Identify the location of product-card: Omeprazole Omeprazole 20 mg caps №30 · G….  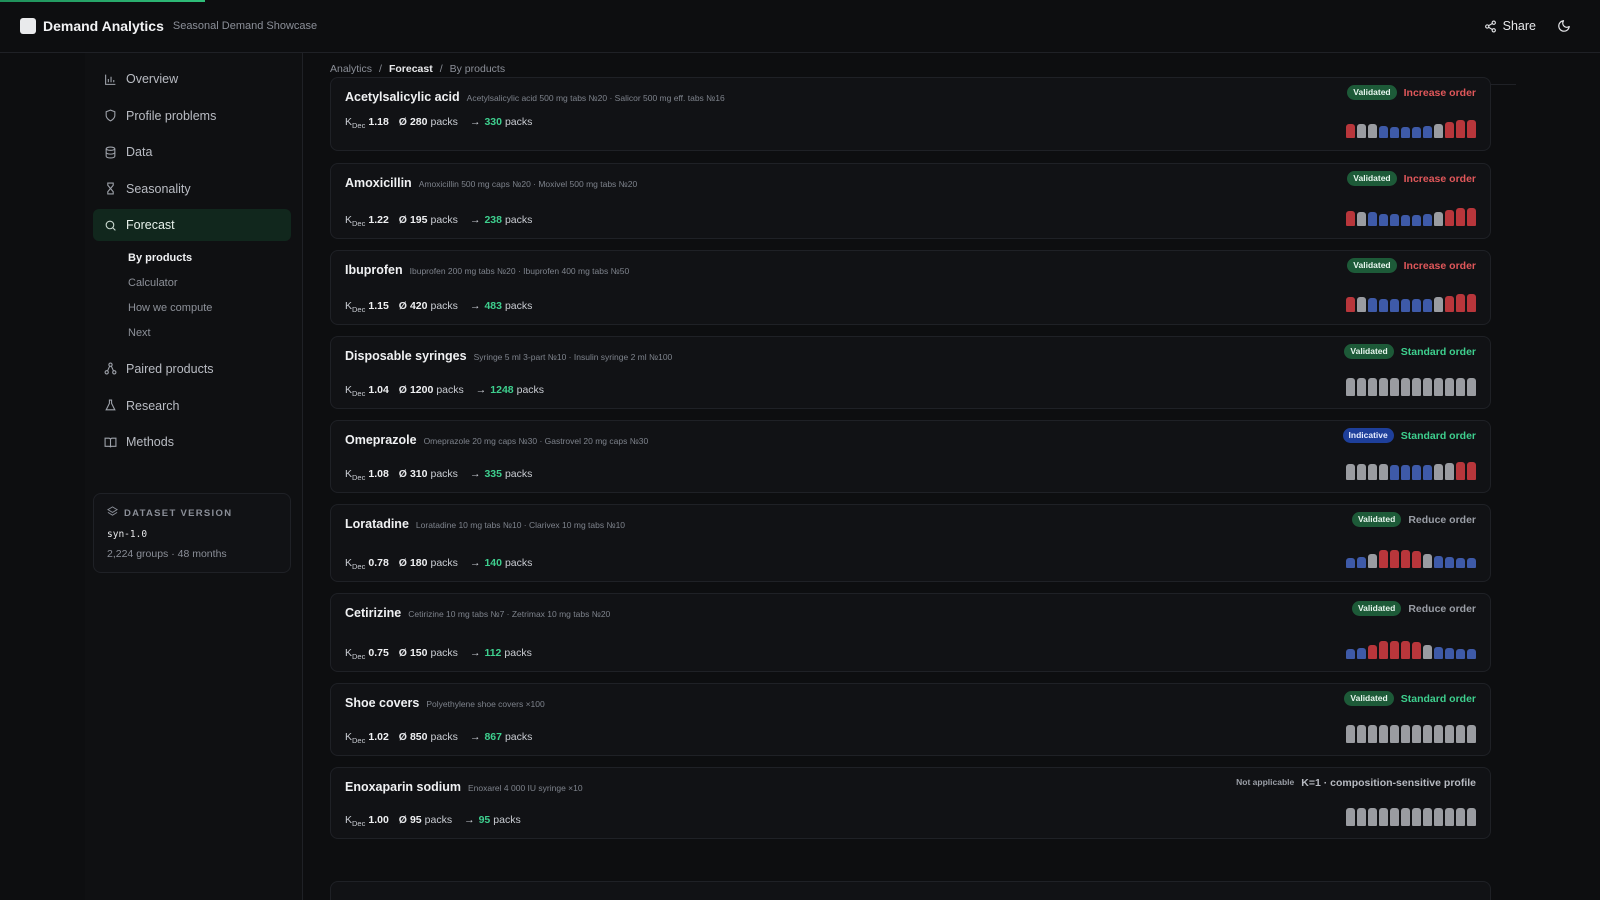
(910, 456).